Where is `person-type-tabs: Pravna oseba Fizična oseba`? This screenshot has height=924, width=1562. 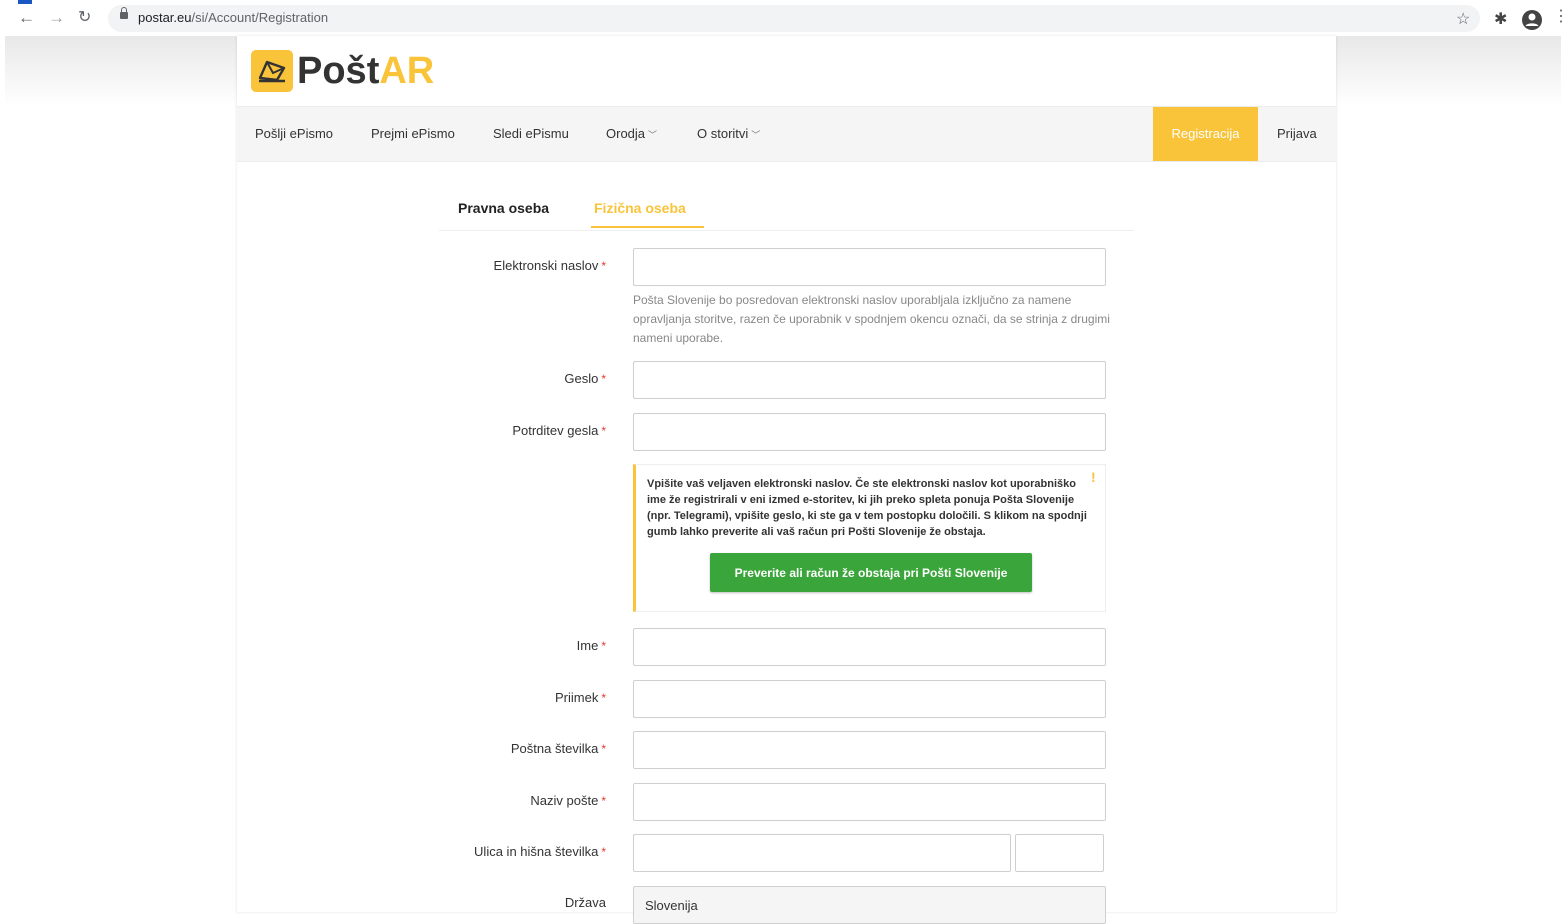 person-type-tabs: Pravna oseba Fizična oseba is located at coordinates (786, 208).